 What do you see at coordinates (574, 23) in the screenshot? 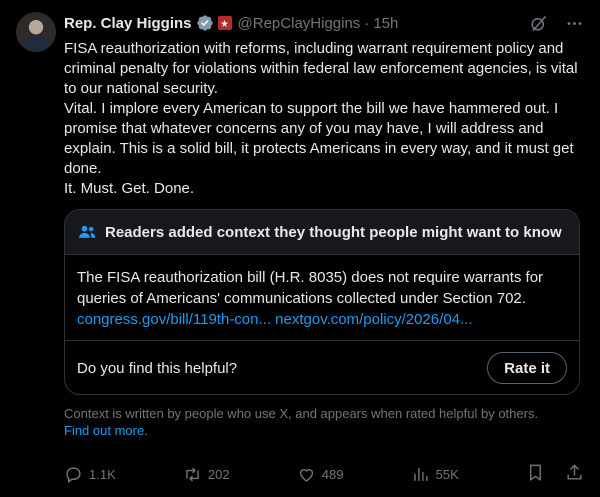
I see `more-options-icon` at bounding box center [574, 23].